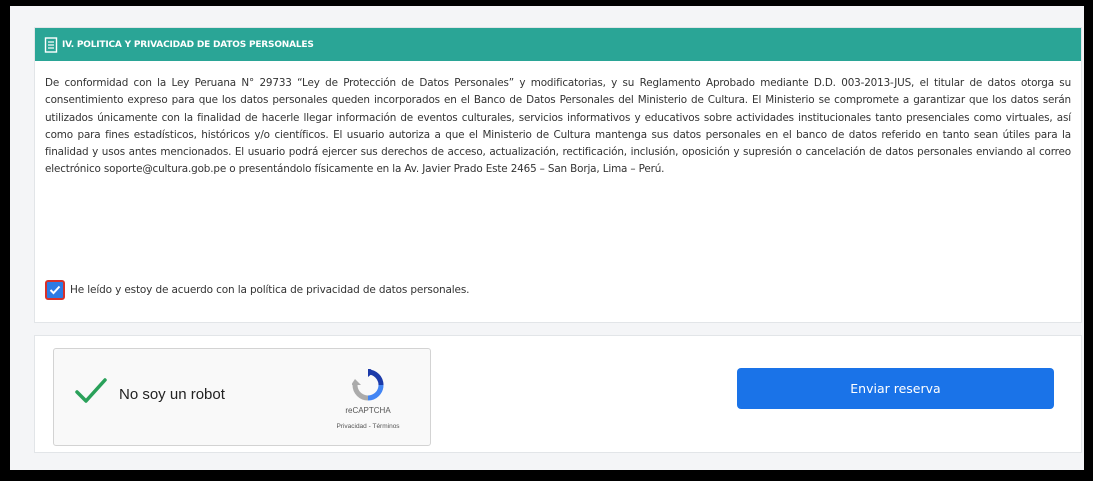 This screenshot has height=481, width=1093. What do you see at coordinates (367, 384) in the screenshot?
I see `recaptcha-logo-icon` at bounding box center [367, 384].